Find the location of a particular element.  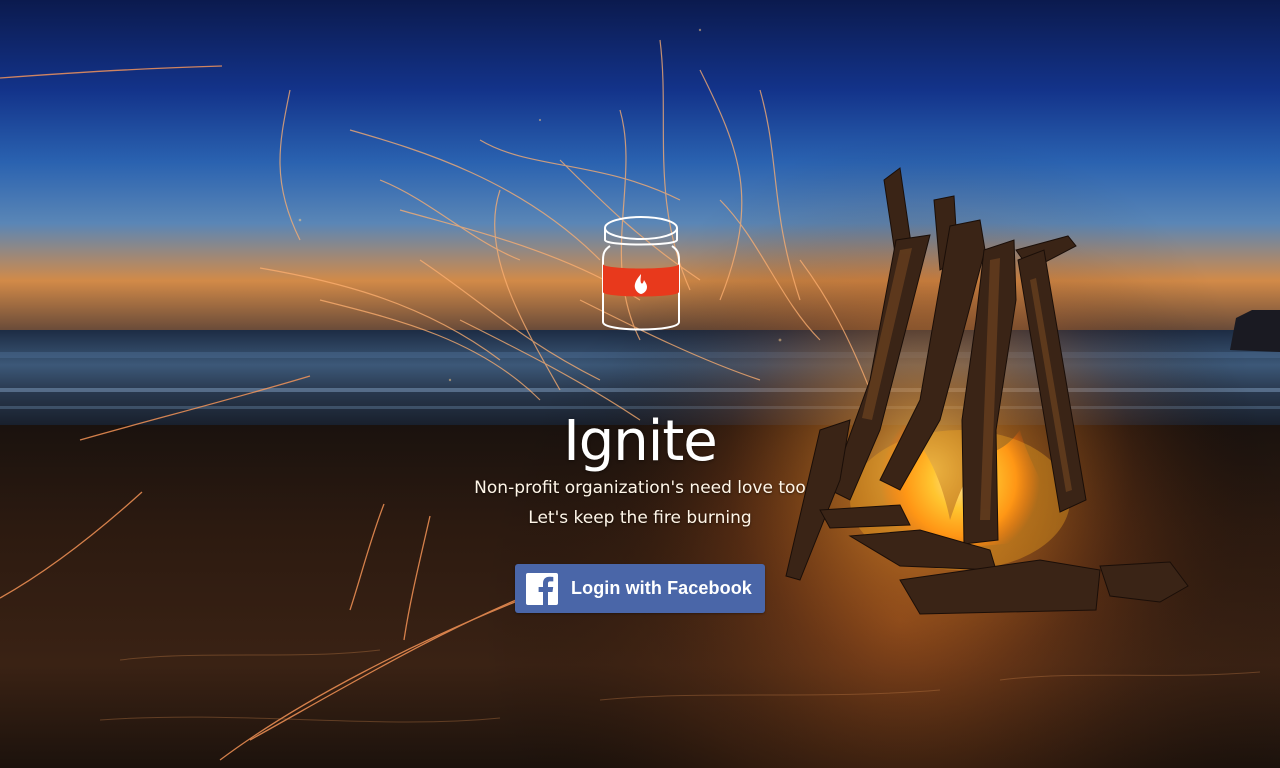

facebook-icon is located at coordinates (542, 588).